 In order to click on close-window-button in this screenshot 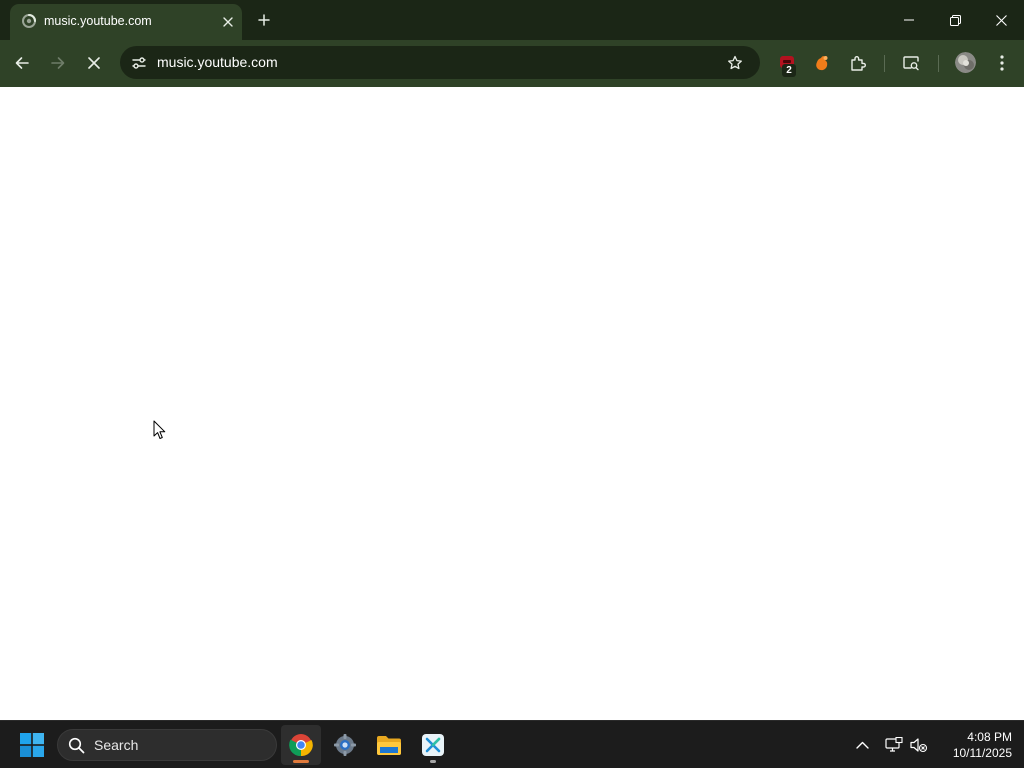, I will do `click(1001, 20)`.